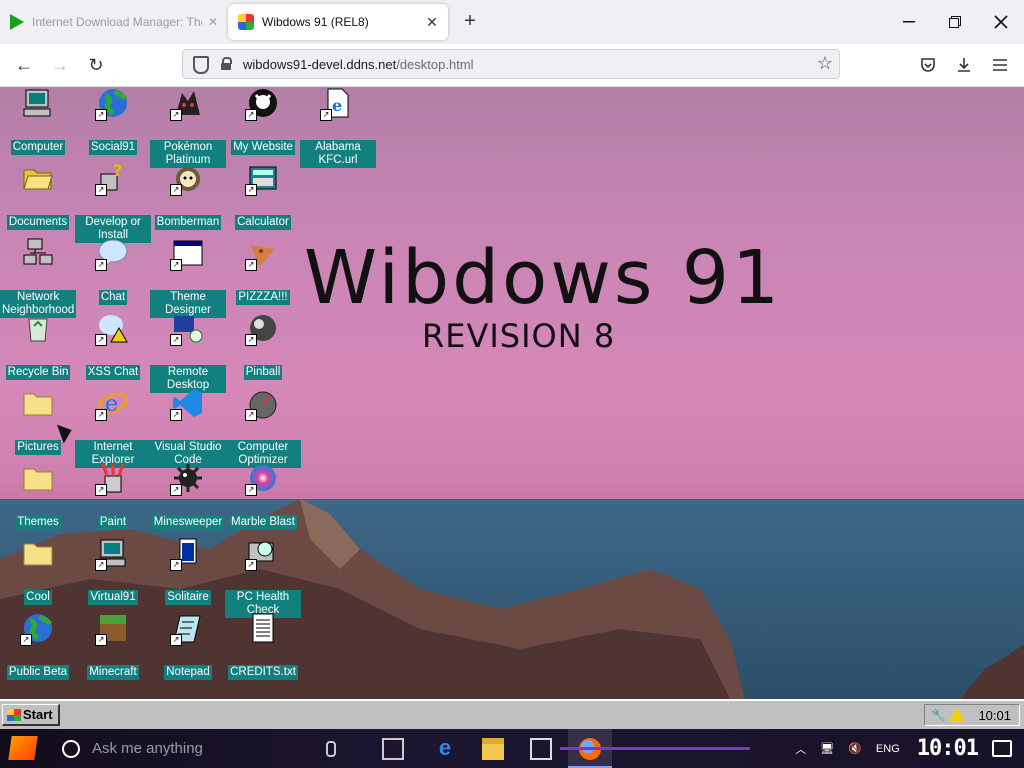 This screenshot has width=1024, height=768. What do you see at coordinates (187, 254) in the screenshot?
I see `window-icon: ↗` at bounding box center [187, 254].